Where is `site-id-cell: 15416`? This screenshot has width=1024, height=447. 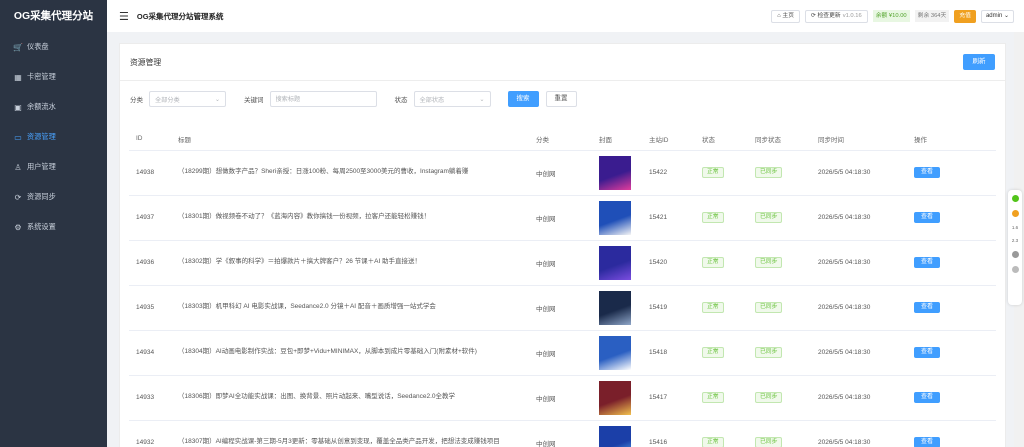 site-id-cell: 15416 is located at coordinates (668, 433).